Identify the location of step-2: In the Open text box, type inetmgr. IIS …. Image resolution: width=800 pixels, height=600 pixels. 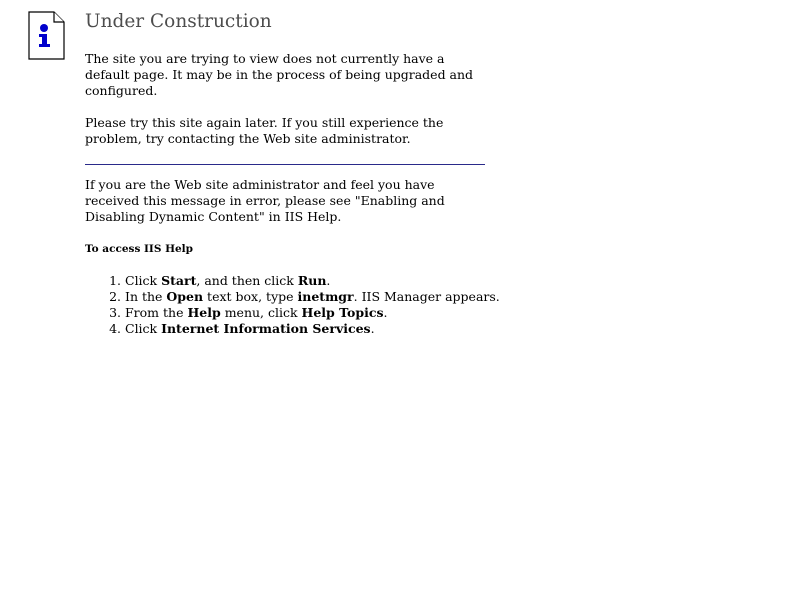
(312, 297).